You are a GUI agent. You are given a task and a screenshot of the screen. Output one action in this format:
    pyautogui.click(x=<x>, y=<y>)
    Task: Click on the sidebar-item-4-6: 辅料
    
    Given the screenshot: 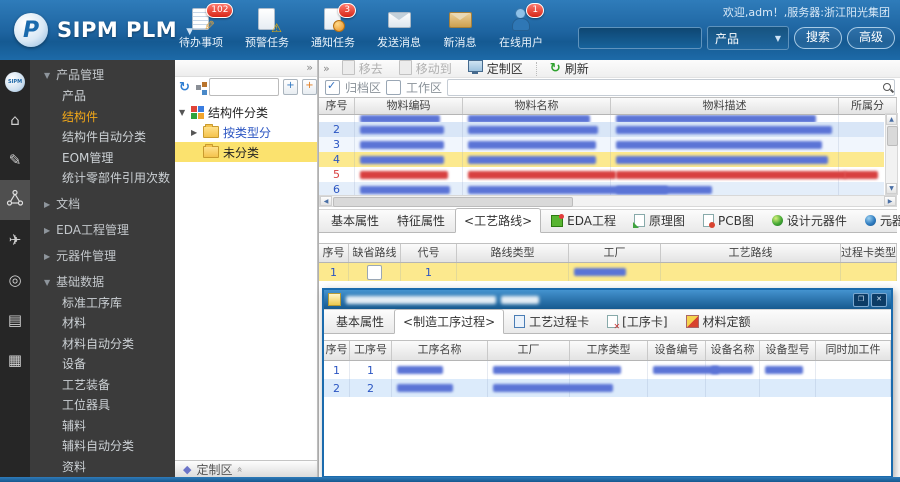 What is the action you would take?
    pyautogui.click(x=102, y=426)
    